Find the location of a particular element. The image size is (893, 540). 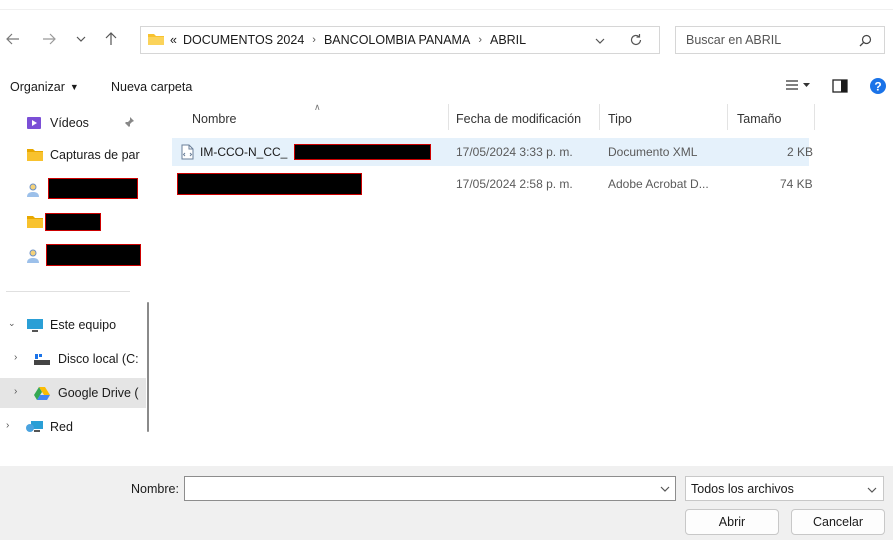

file-modified: 17/05/2024 3:33 p. m. is located at coordinates (514, 152).